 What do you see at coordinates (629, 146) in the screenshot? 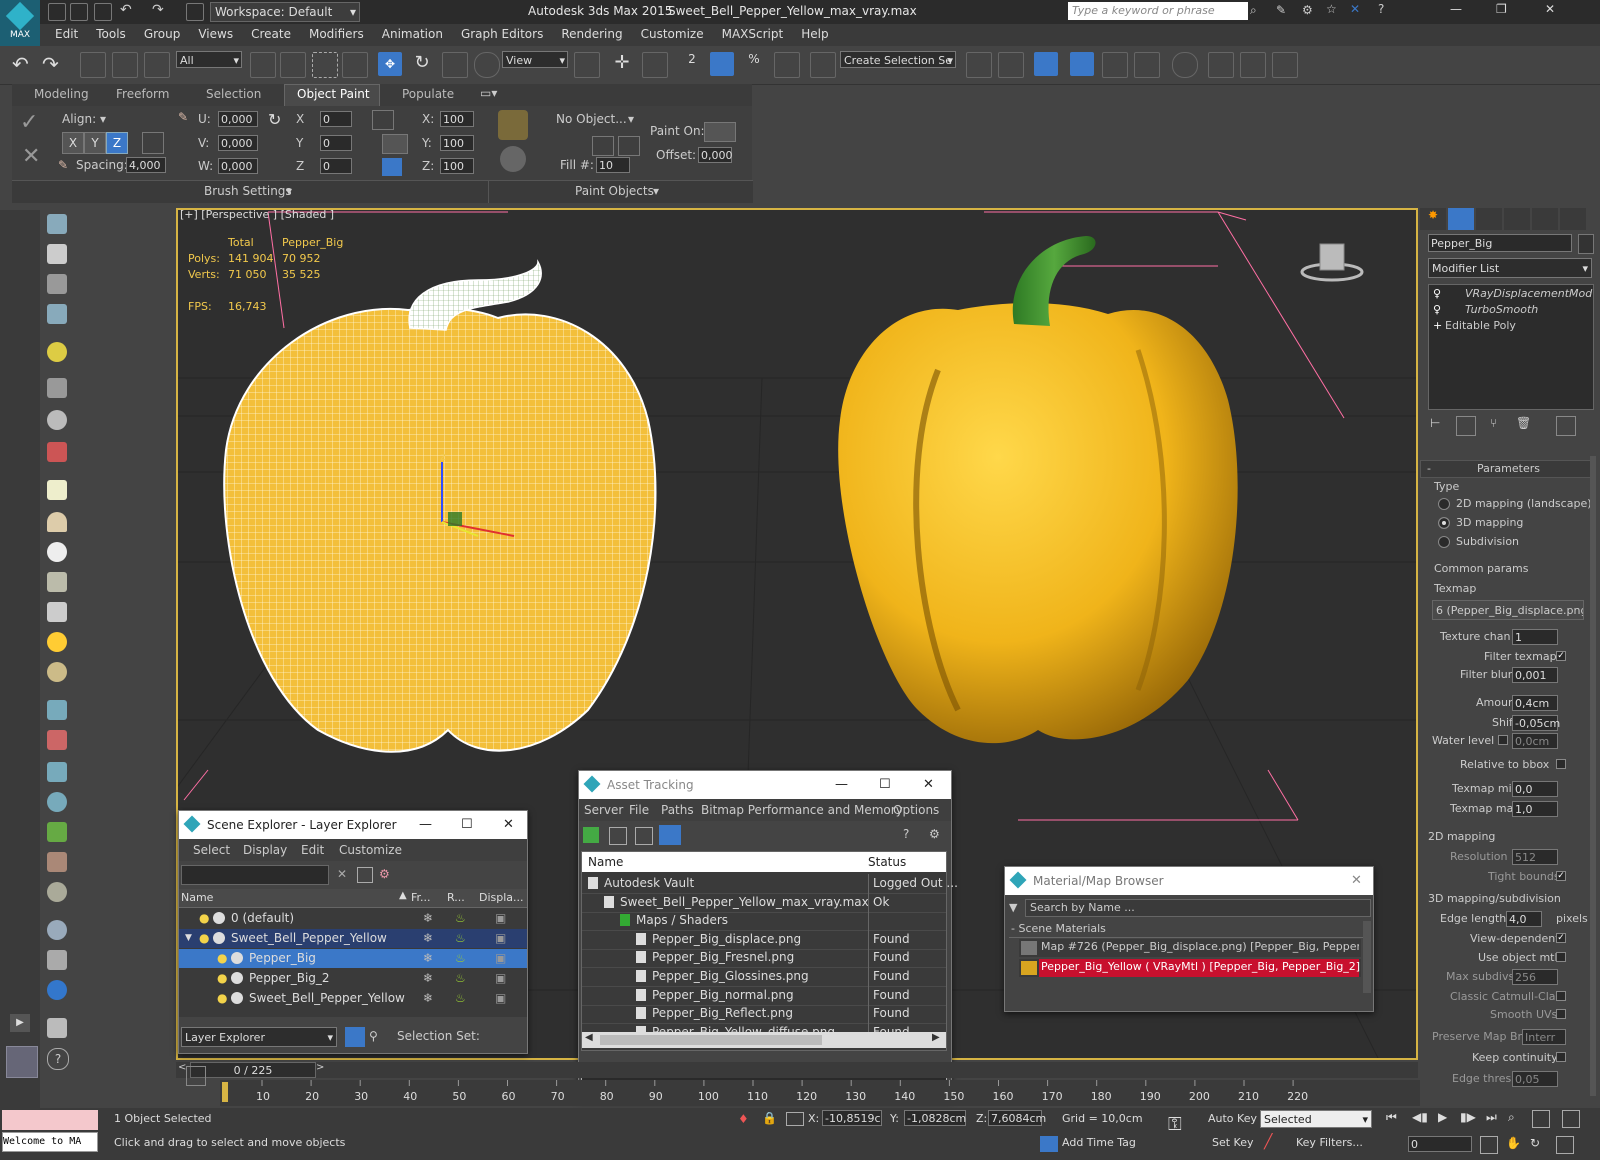
I see `edit-list-icon` at bounding box center [629, 146].